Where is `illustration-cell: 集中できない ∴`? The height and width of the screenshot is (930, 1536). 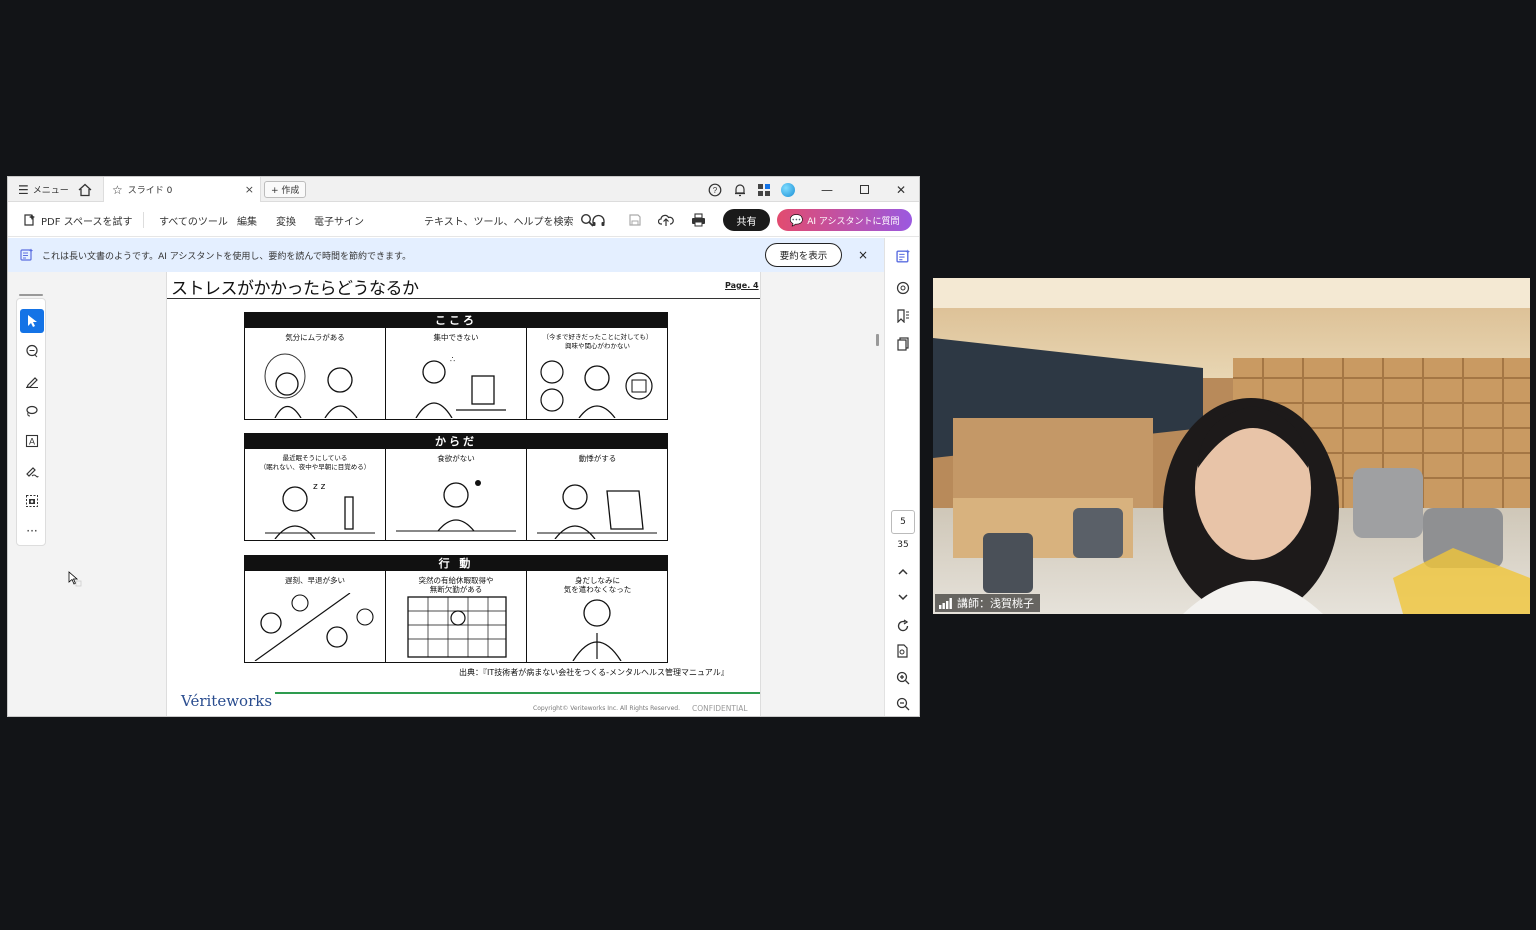 illustration-cell: 集中できない ∴ is located at coordinates (456, 373).